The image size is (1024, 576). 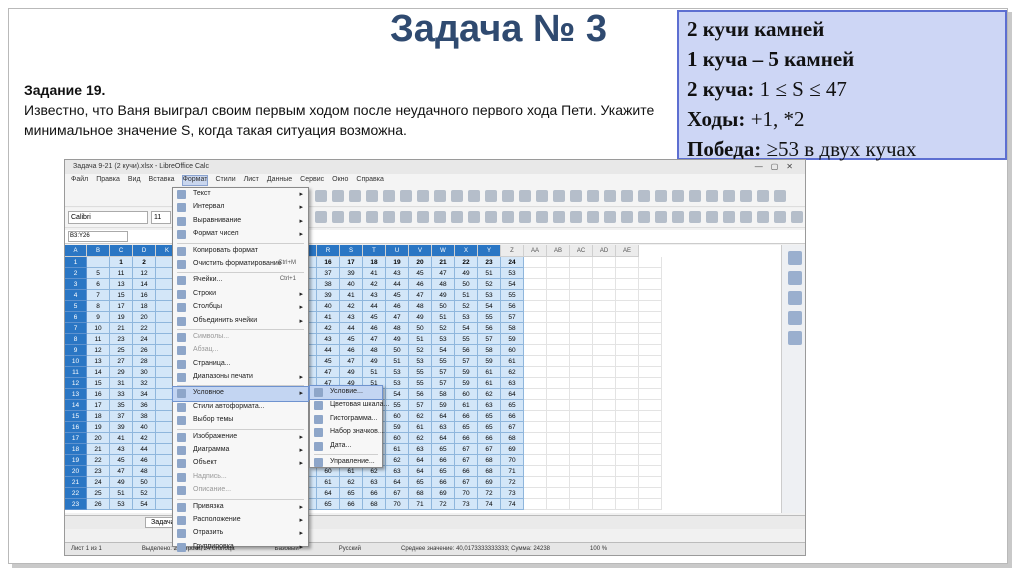 I want to click on table-cell: 43, so click(x=397, y=273).